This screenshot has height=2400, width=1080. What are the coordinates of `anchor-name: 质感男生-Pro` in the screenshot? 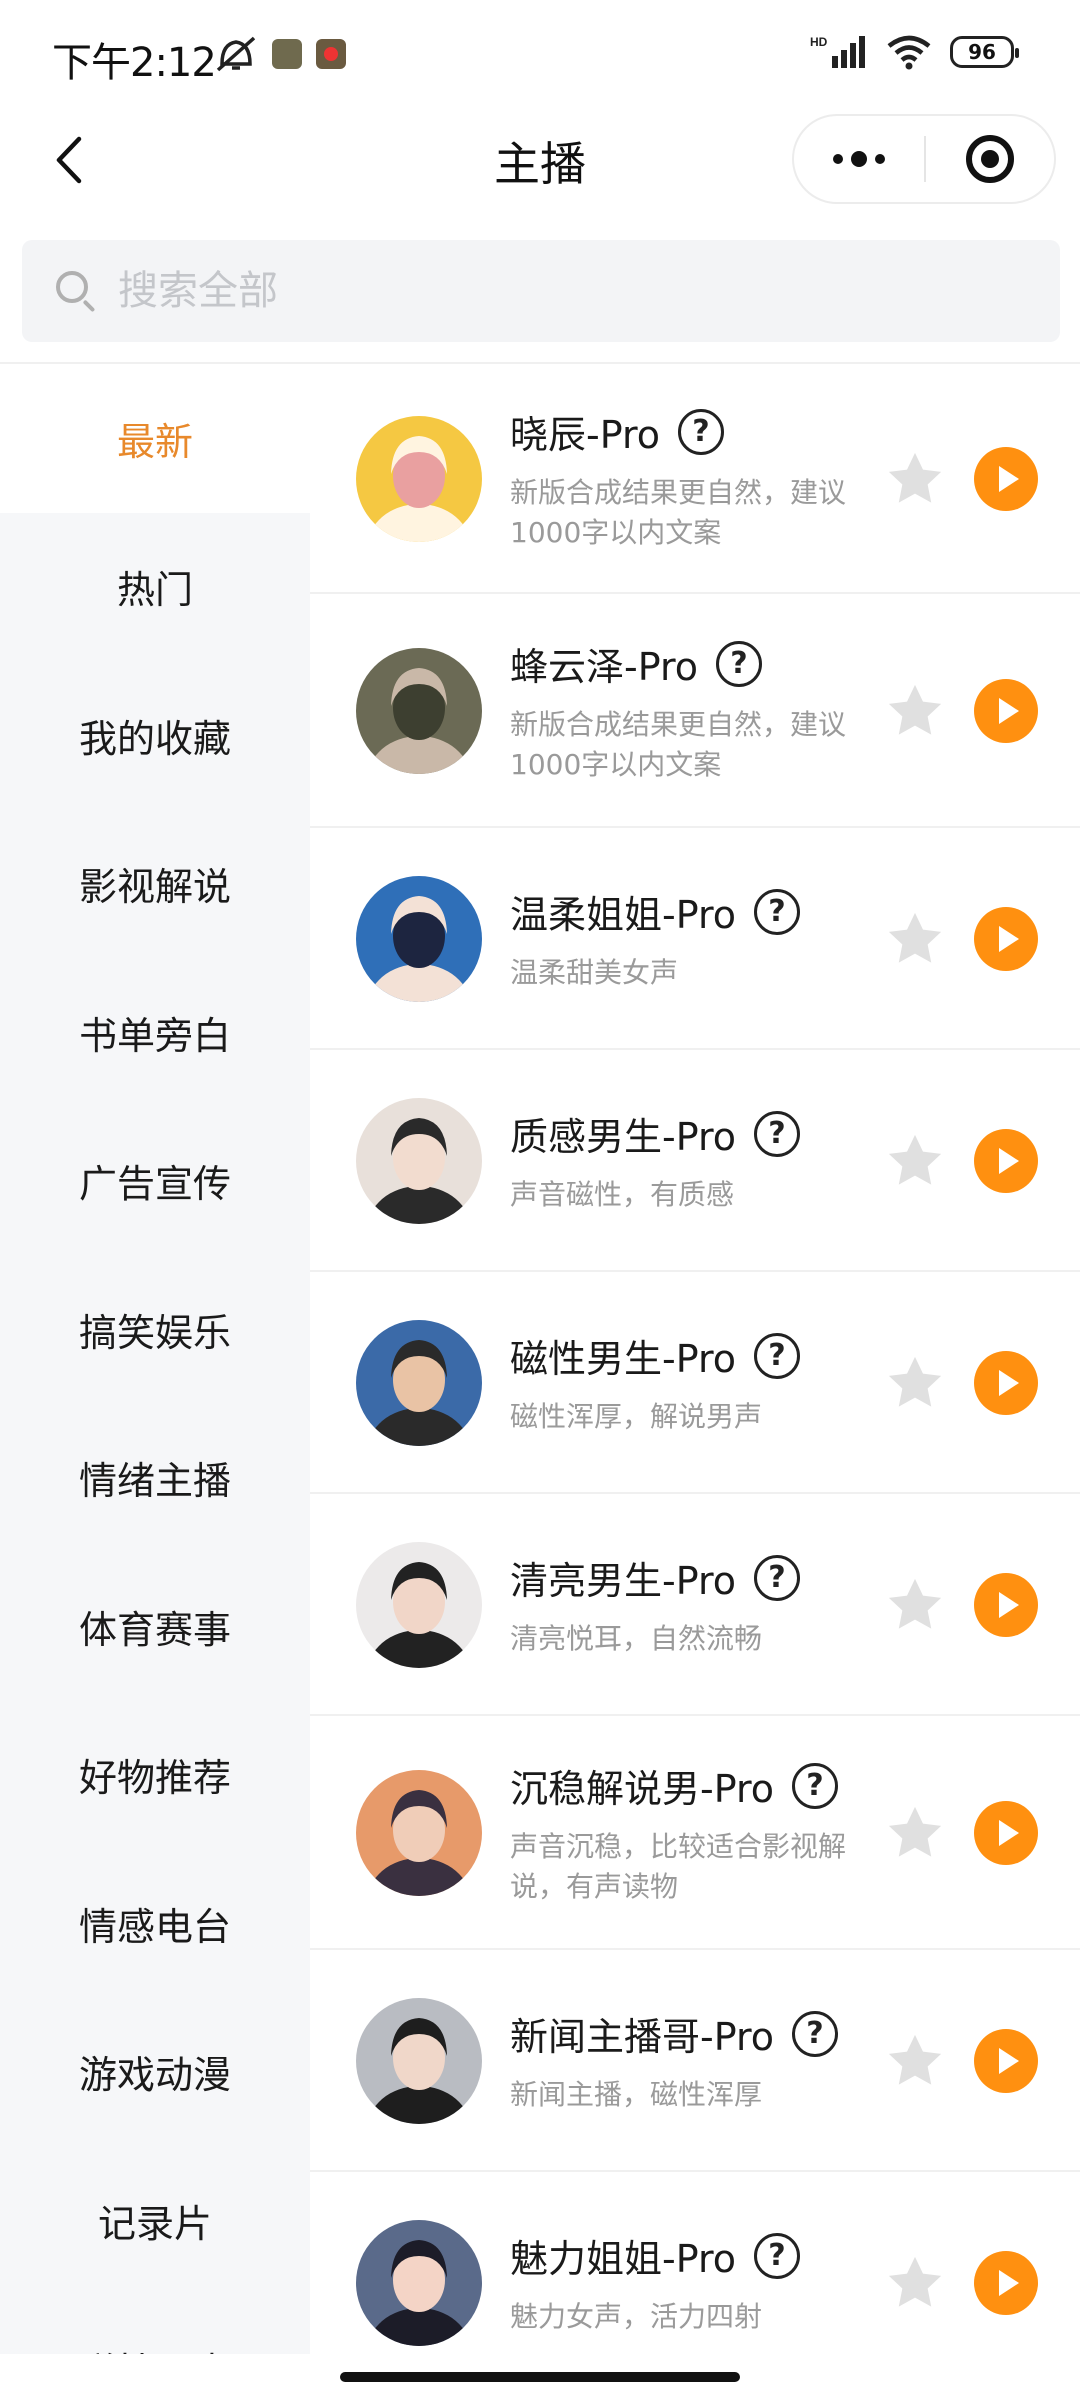 It's located at (623, 1137).